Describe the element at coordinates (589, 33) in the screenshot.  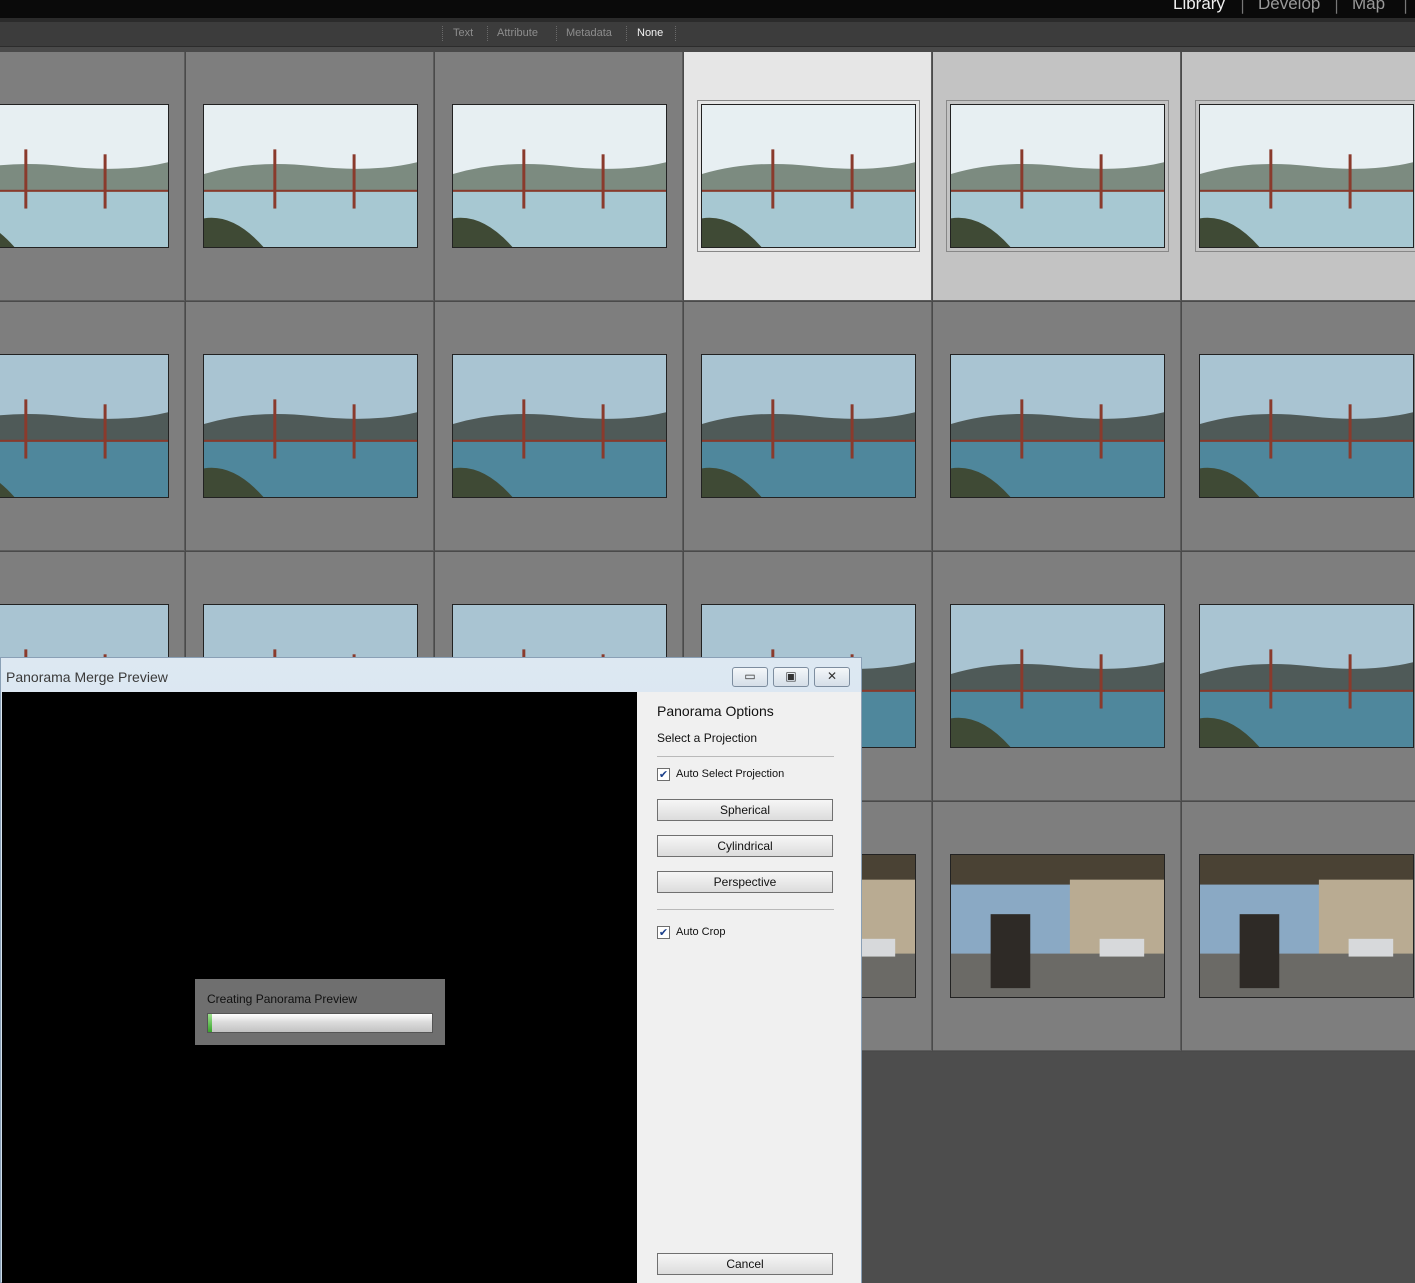
I see `filter-metadata: Metadata` at that location.